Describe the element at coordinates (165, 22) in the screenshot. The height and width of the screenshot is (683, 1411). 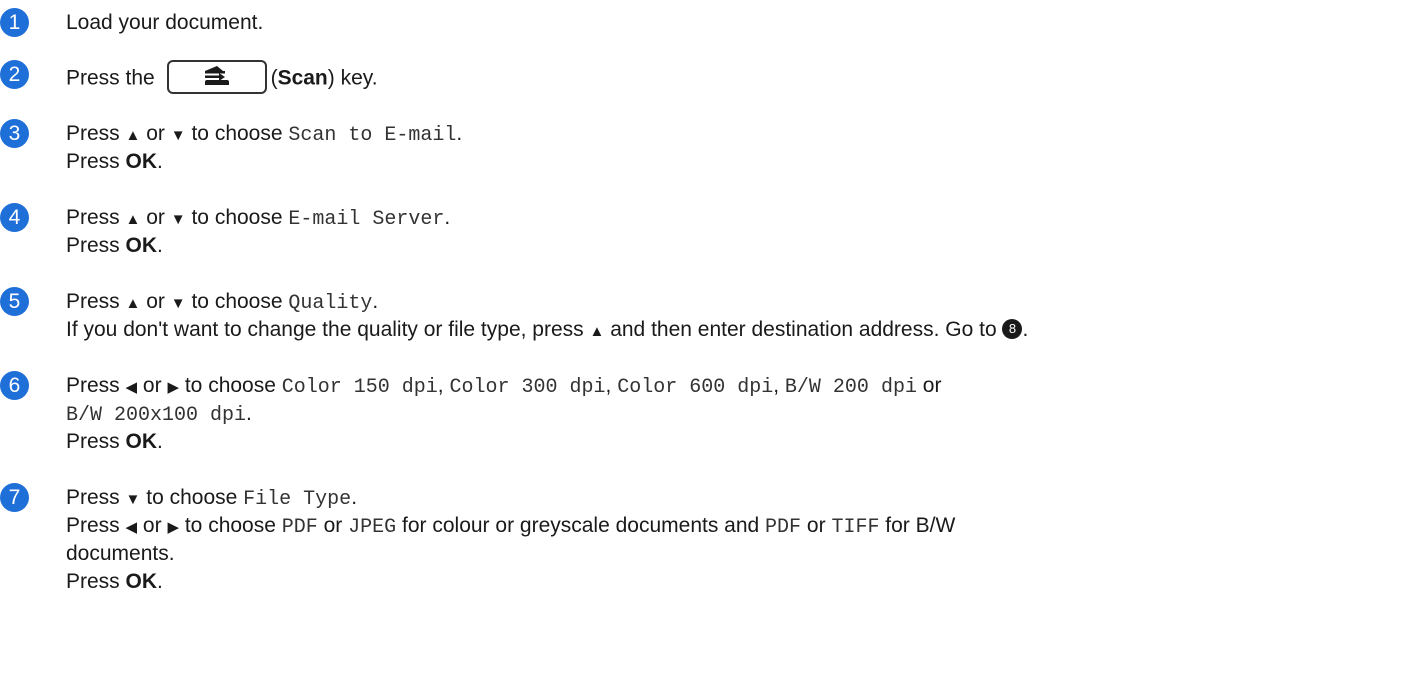
I see `step-text: Load your document.` at that location.